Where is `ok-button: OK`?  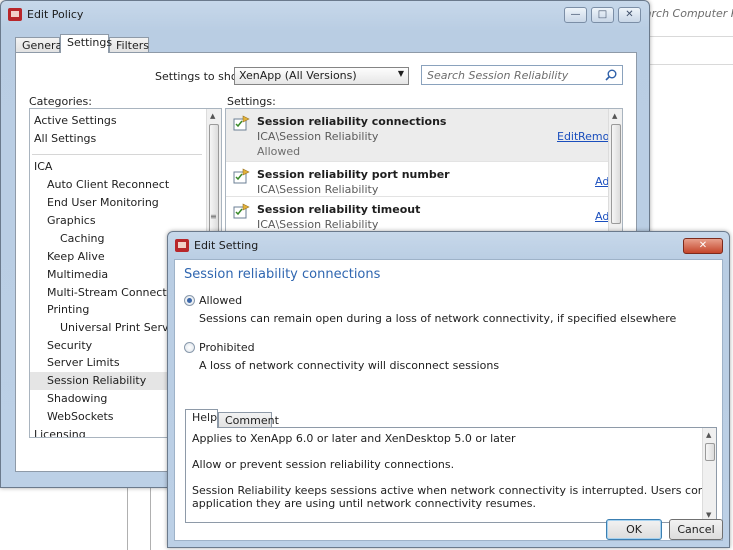 ok-button: OK is located at coordinates (634, 529).